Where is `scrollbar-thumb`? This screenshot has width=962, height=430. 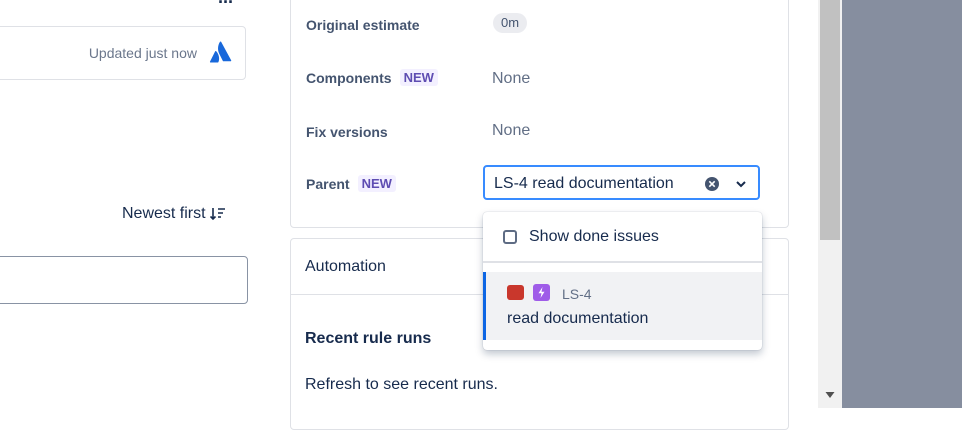
scrollbar-thumb is located at coordinates (830, 120).